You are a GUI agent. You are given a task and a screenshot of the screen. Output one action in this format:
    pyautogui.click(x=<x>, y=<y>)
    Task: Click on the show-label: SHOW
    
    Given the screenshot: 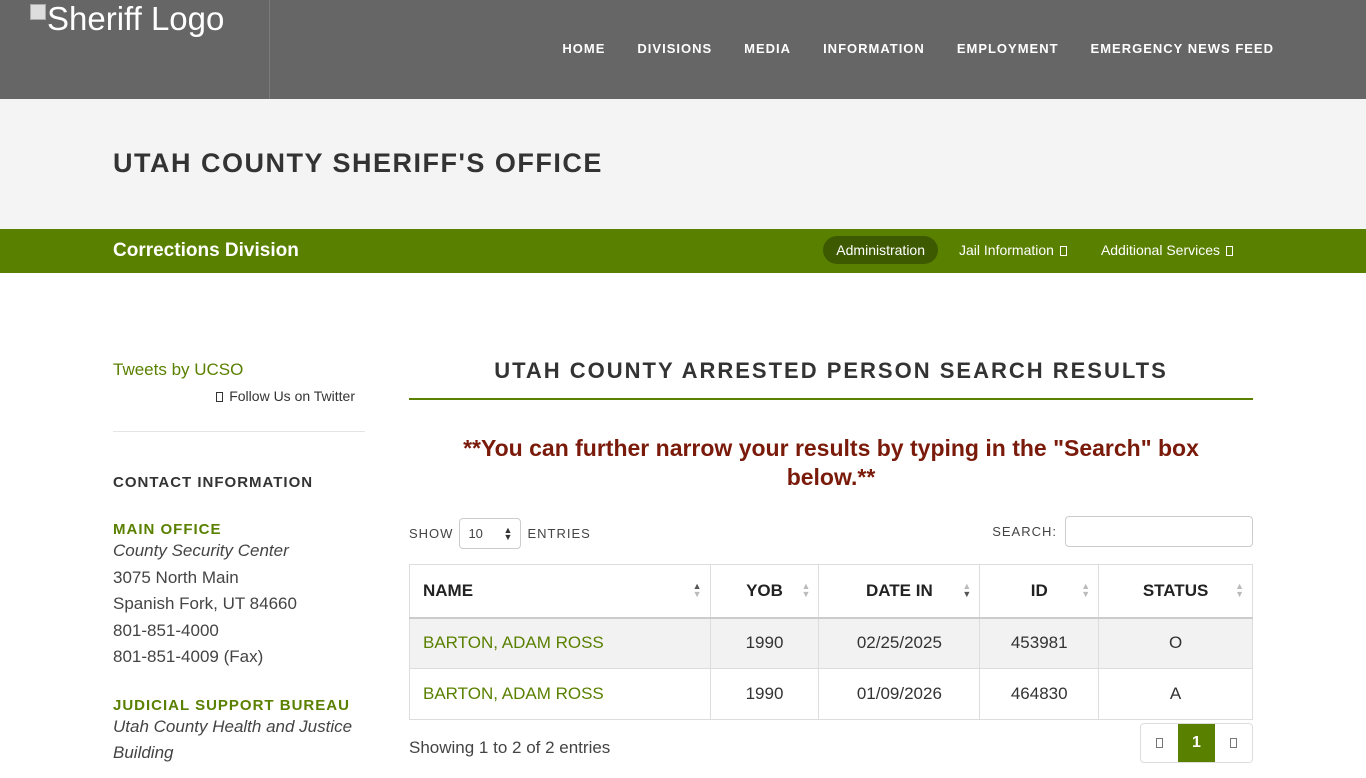 What is the action you would take?
    pyautogui.click(x=431, y=533)
    